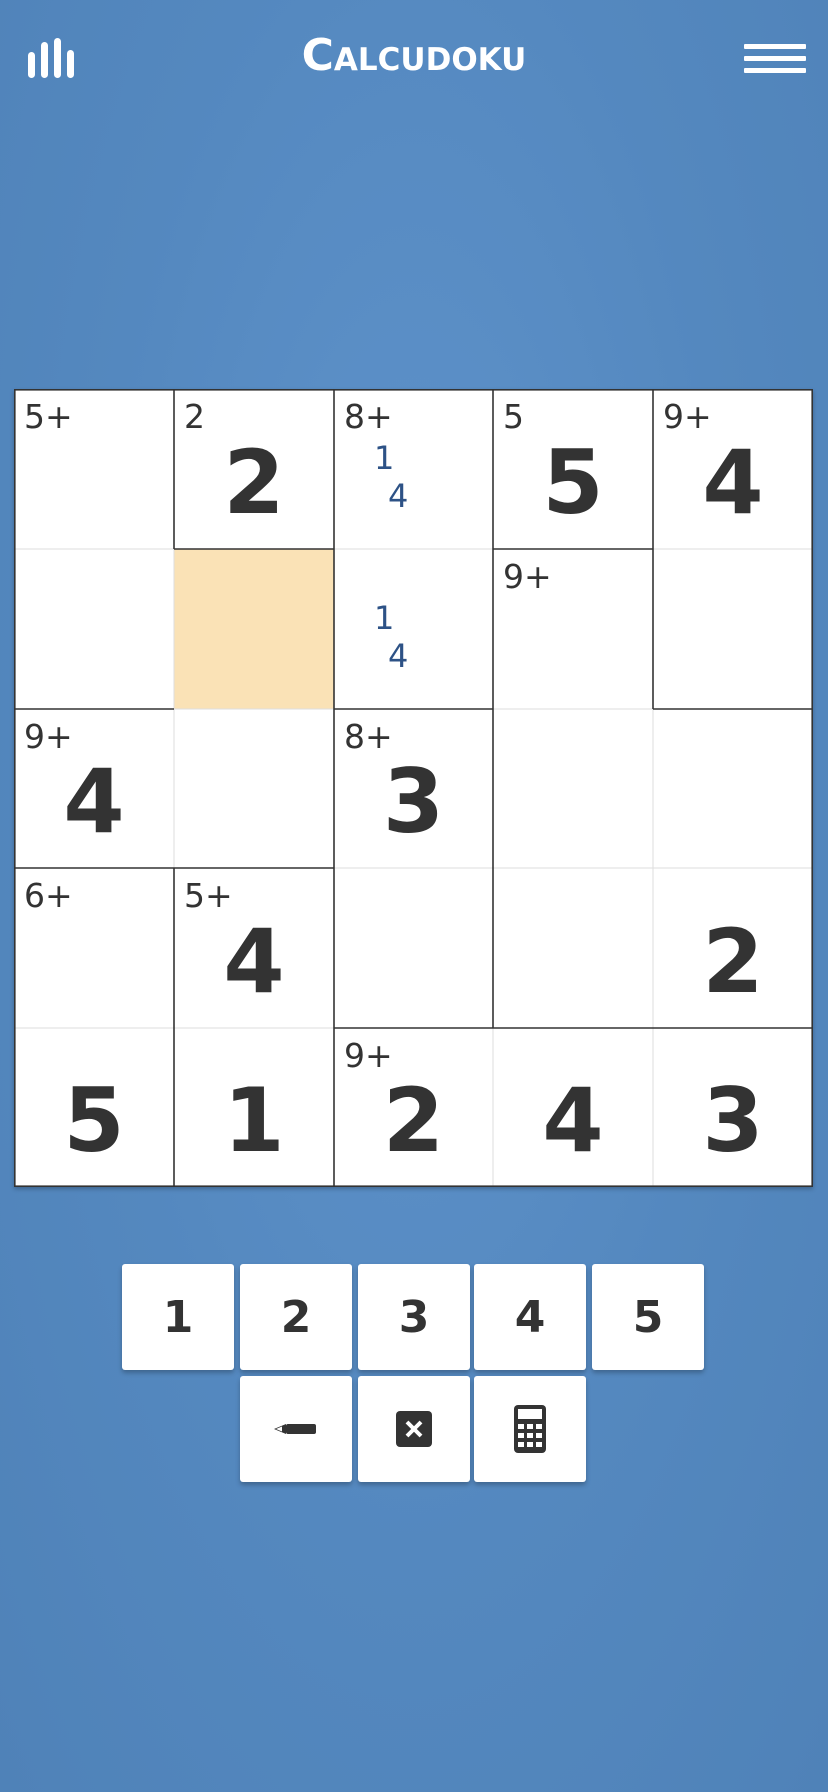  I want to click on header: Calcudoku, so click(414, 60).